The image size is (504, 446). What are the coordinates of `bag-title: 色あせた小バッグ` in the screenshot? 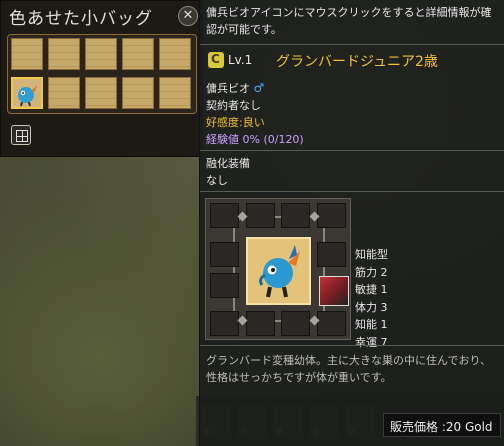 It's located at (81, 19).